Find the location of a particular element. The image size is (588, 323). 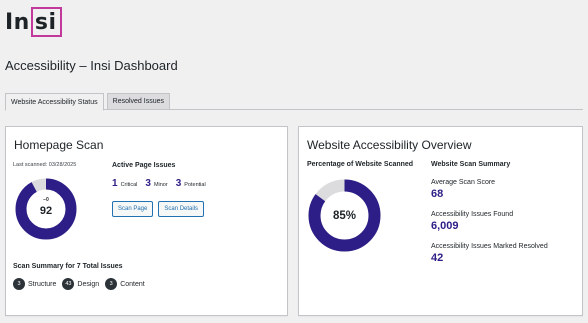

content-count-badge: 3 is located at coordinates (111, 284).